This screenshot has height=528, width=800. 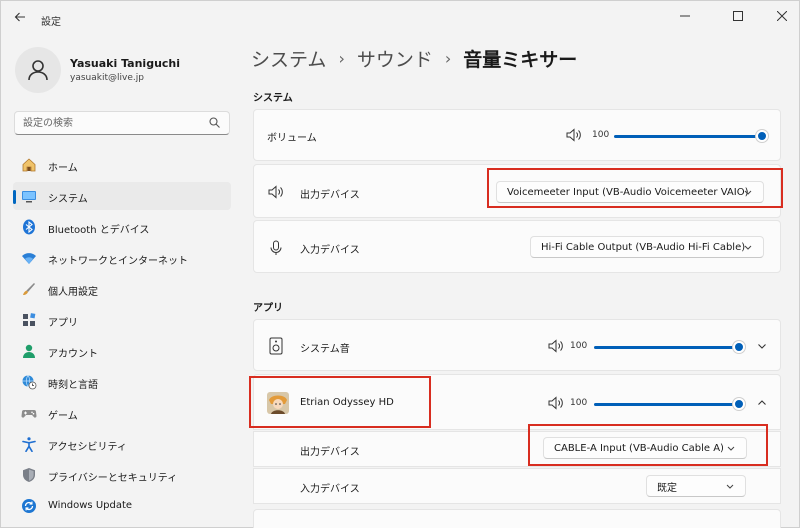 What do you see at coordinates (68, 199) in the screenshot?
I see `sidebar-item-label: システム` at bounding box center [68, 199].